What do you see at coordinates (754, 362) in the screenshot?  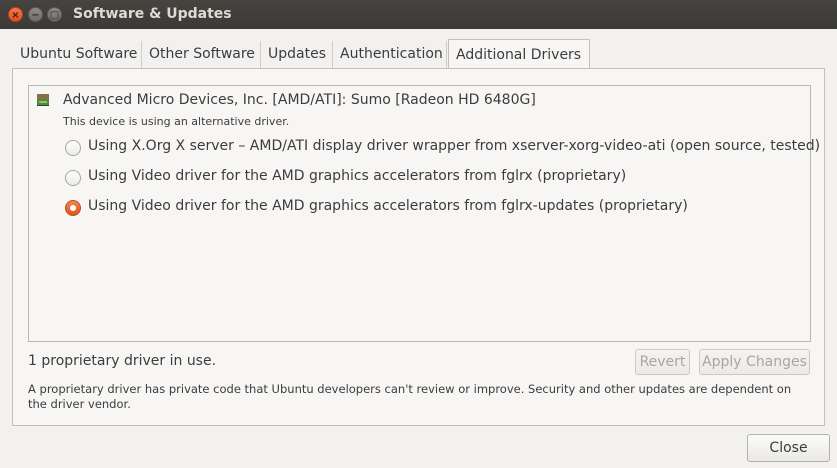 I see `apply-changes-button: Apply Changes` at bounding box center [754, 362].